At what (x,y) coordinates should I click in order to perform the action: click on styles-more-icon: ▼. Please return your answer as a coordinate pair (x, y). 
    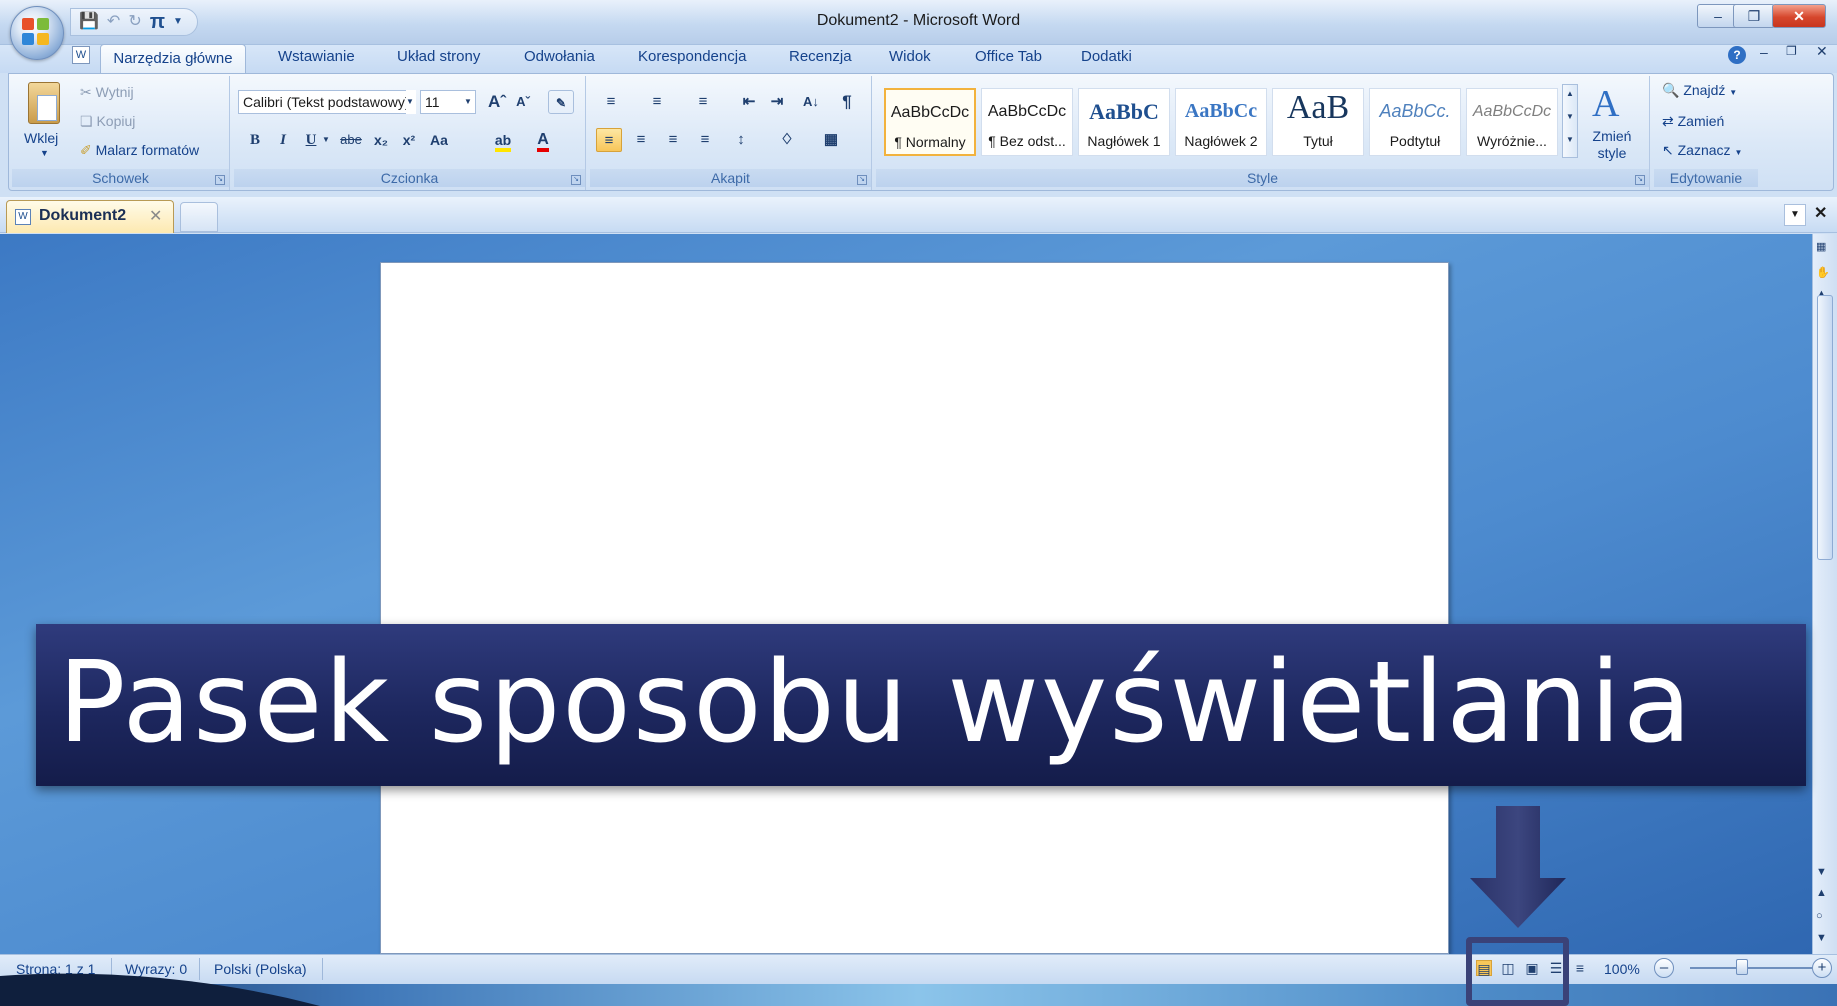
    Looking at the image, I should click on (1570, 139).